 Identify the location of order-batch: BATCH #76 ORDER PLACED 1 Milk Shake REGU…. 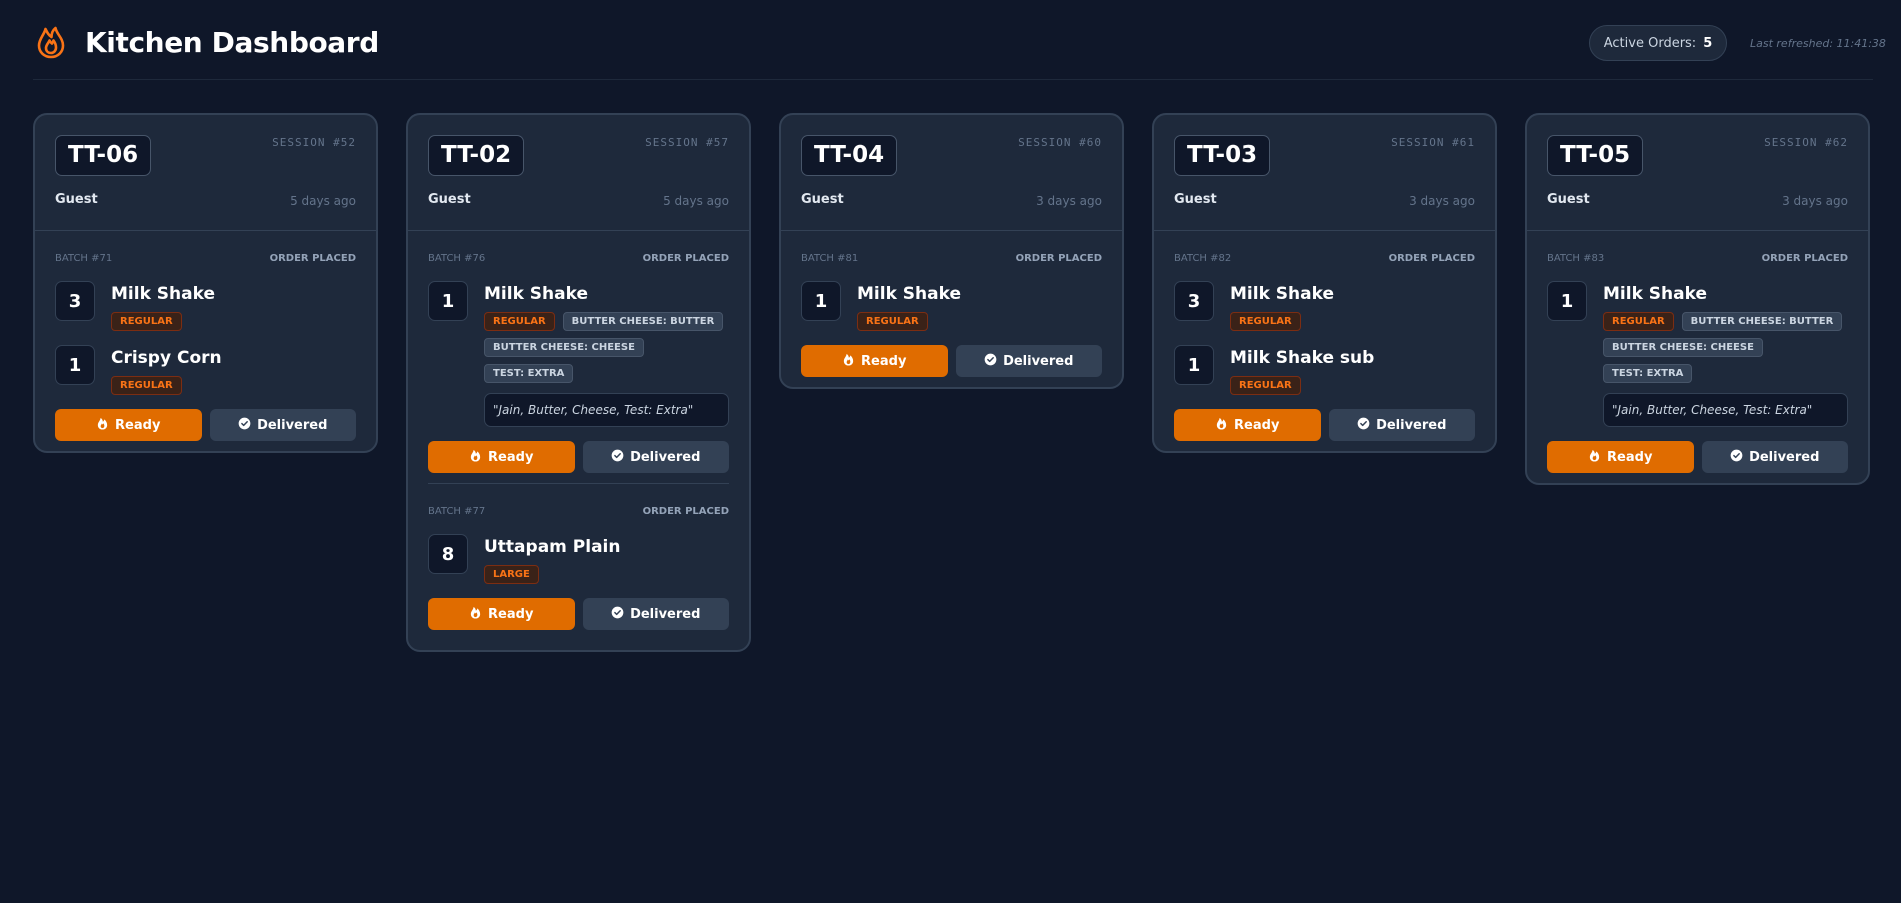
(578, 357).